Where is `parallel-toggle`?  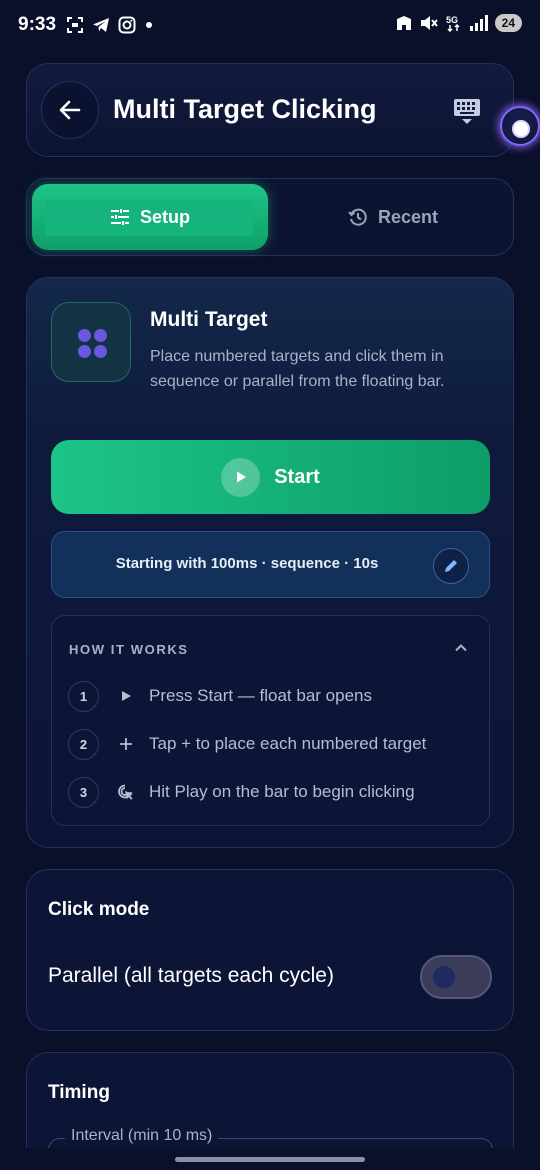 parallel-toggle is located at coordinates (456, 977).